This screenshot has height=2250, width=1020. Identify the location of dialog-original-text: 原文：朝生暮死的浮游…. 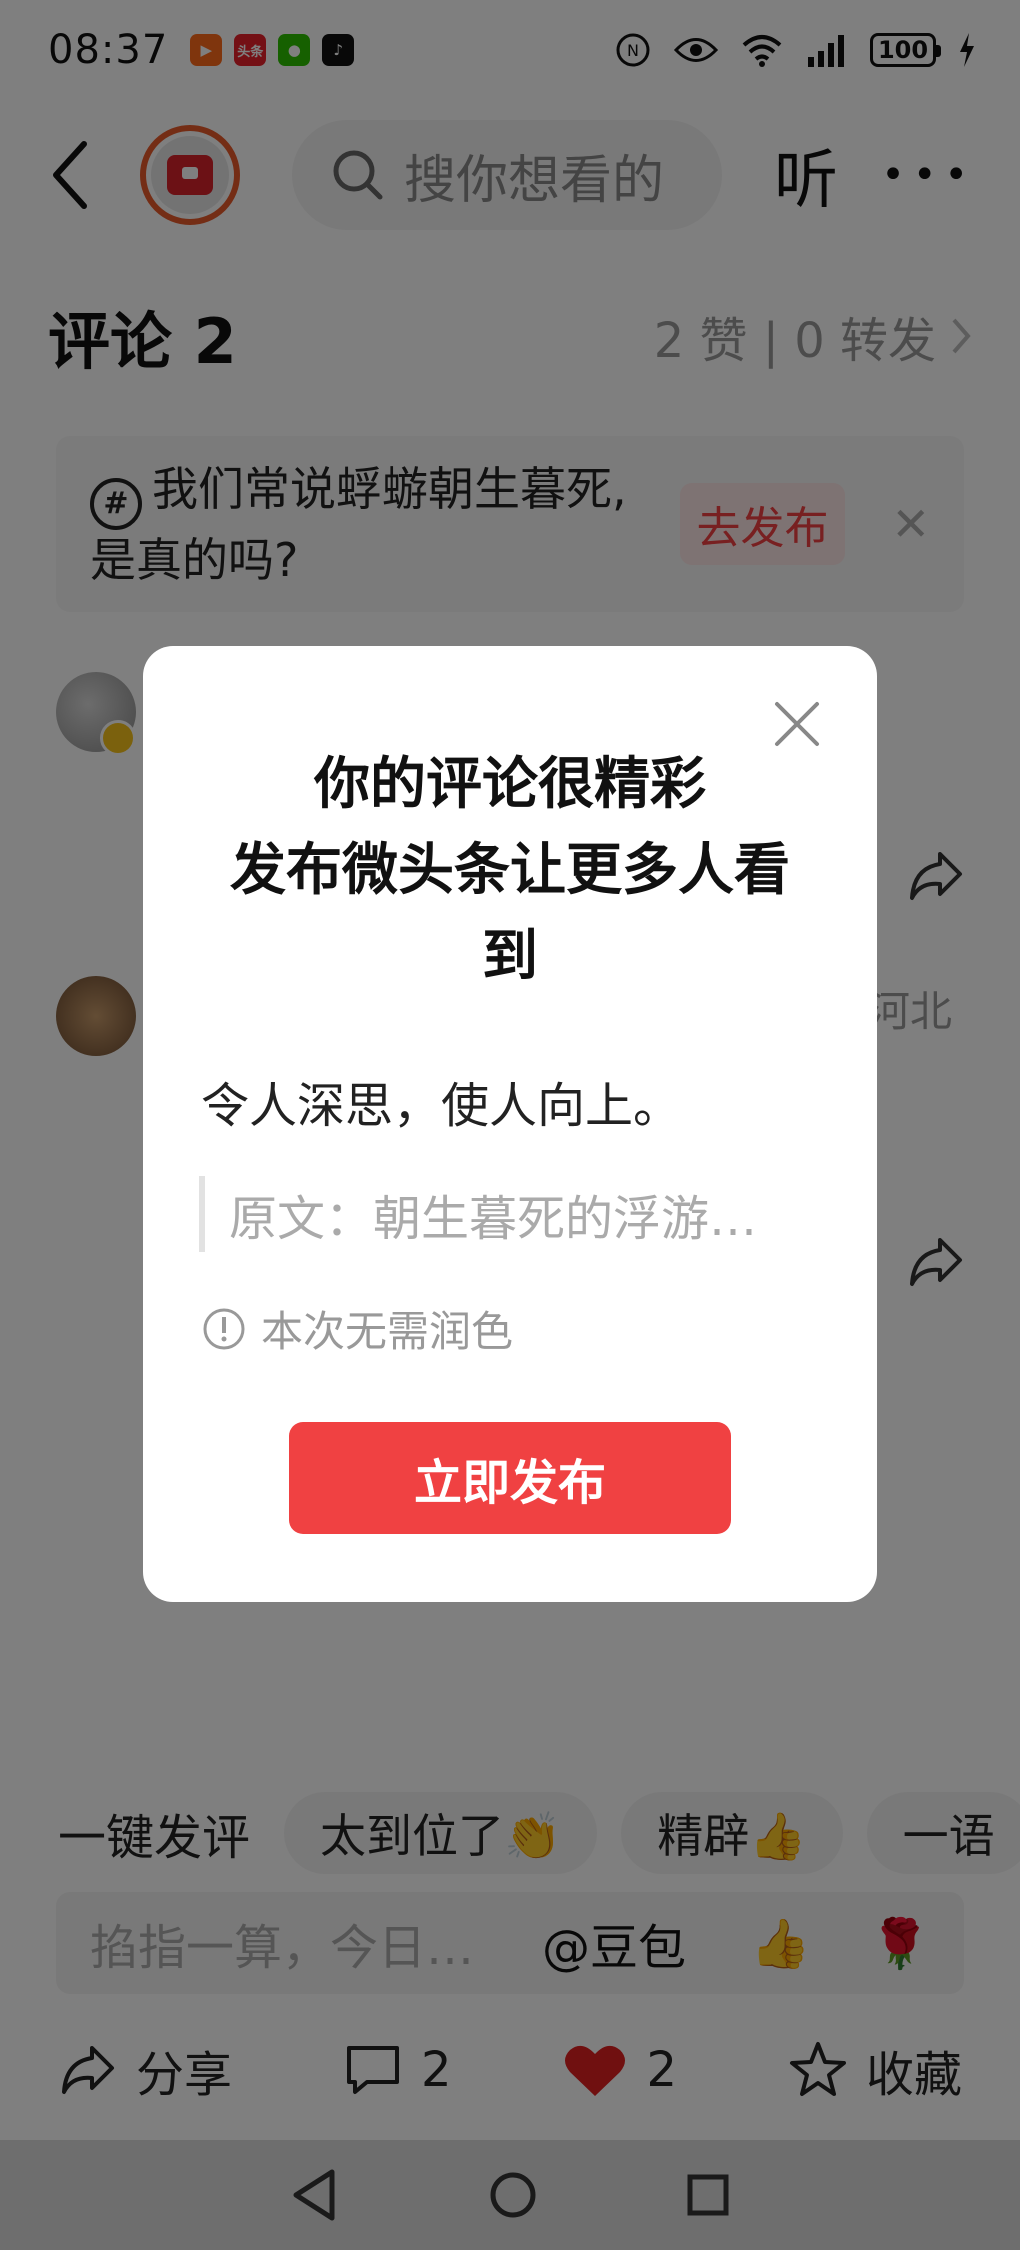
(499, 1214).